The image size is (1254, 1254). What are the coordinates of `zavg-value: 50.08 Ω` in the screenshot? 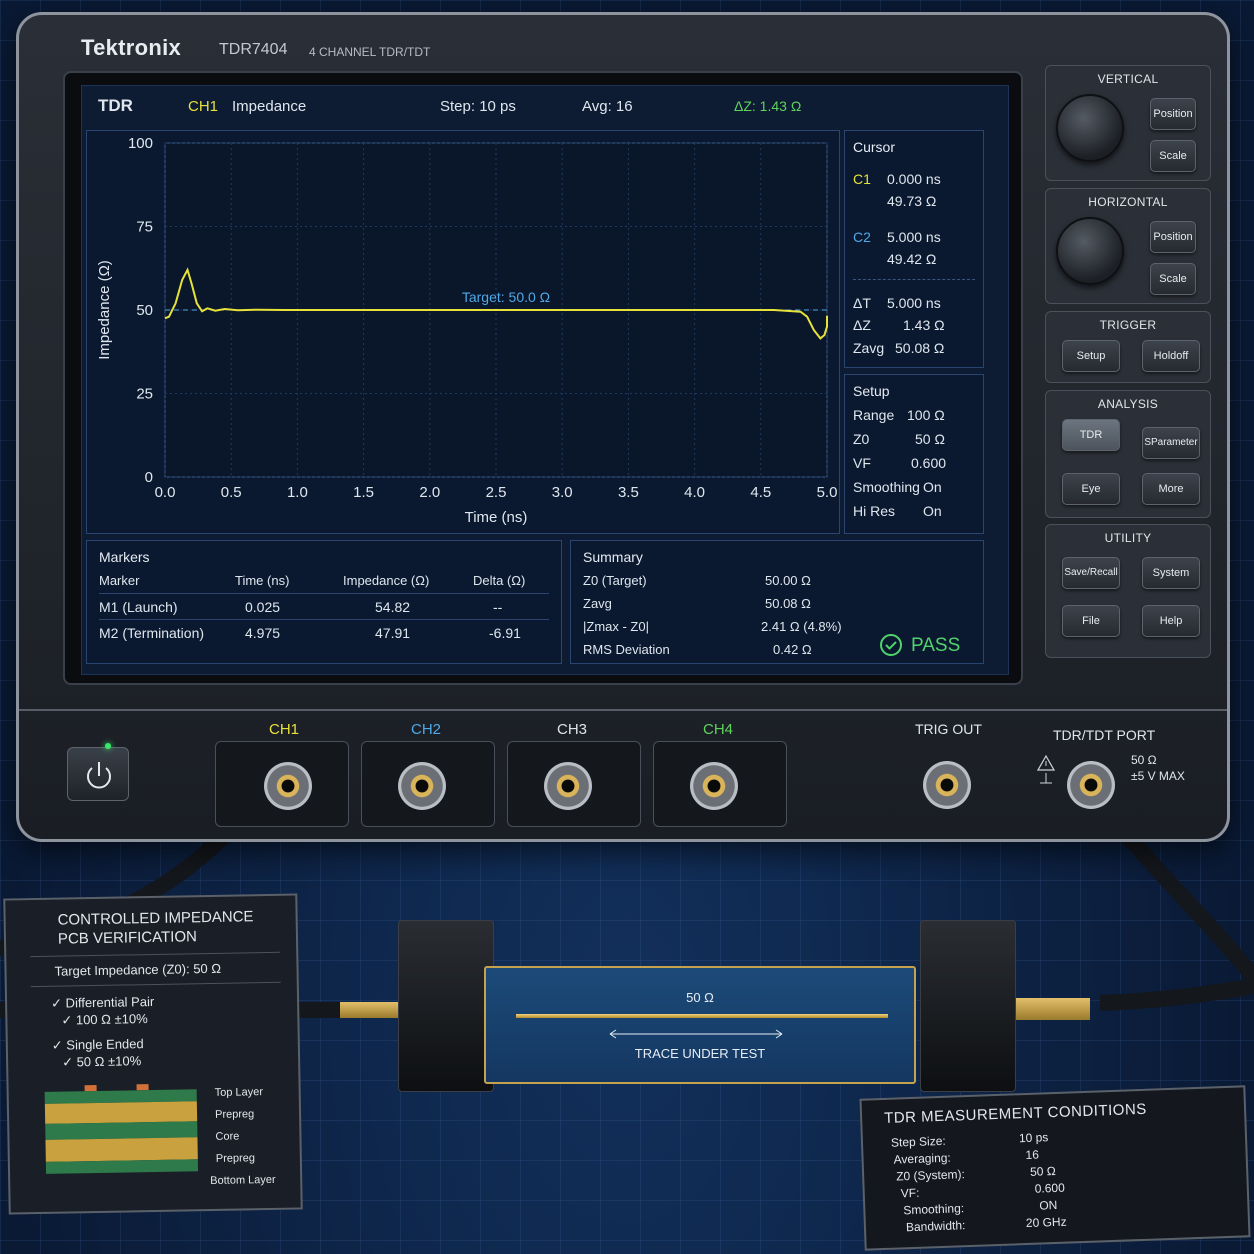 It's located at (920, 348).